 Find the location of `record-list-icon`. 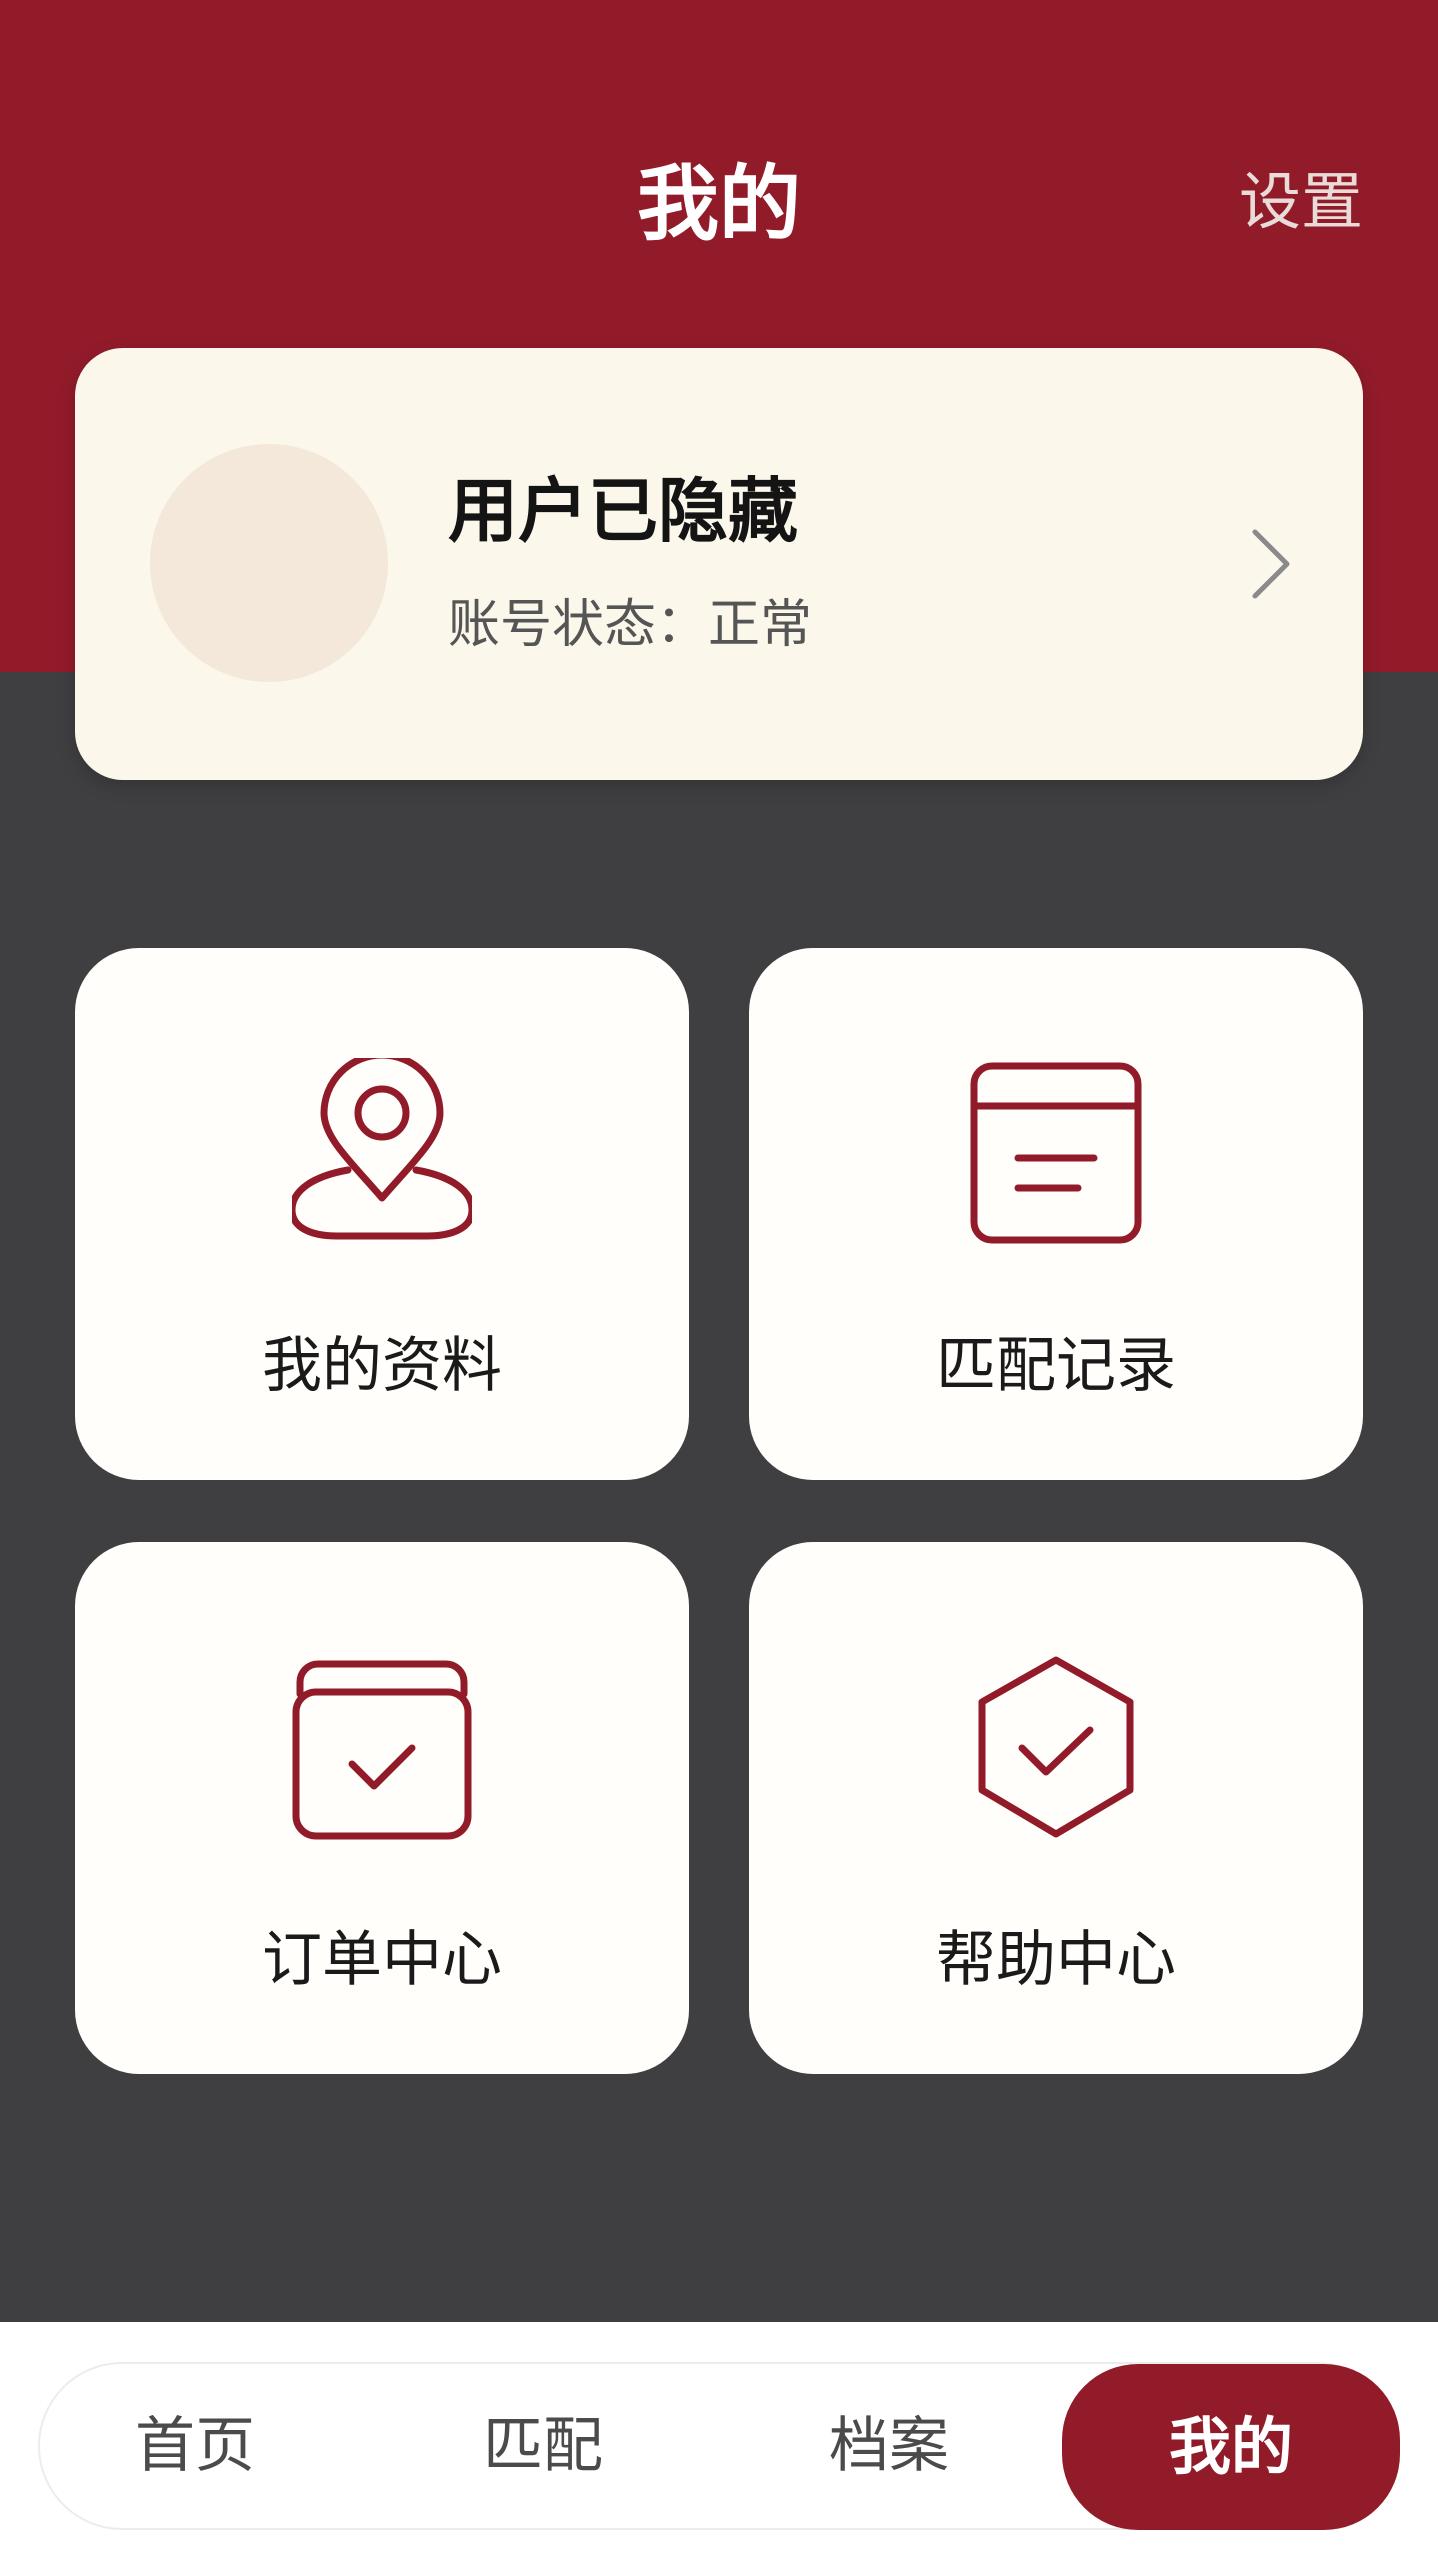

record-list-icon is located at coordinates (1056, 1153).